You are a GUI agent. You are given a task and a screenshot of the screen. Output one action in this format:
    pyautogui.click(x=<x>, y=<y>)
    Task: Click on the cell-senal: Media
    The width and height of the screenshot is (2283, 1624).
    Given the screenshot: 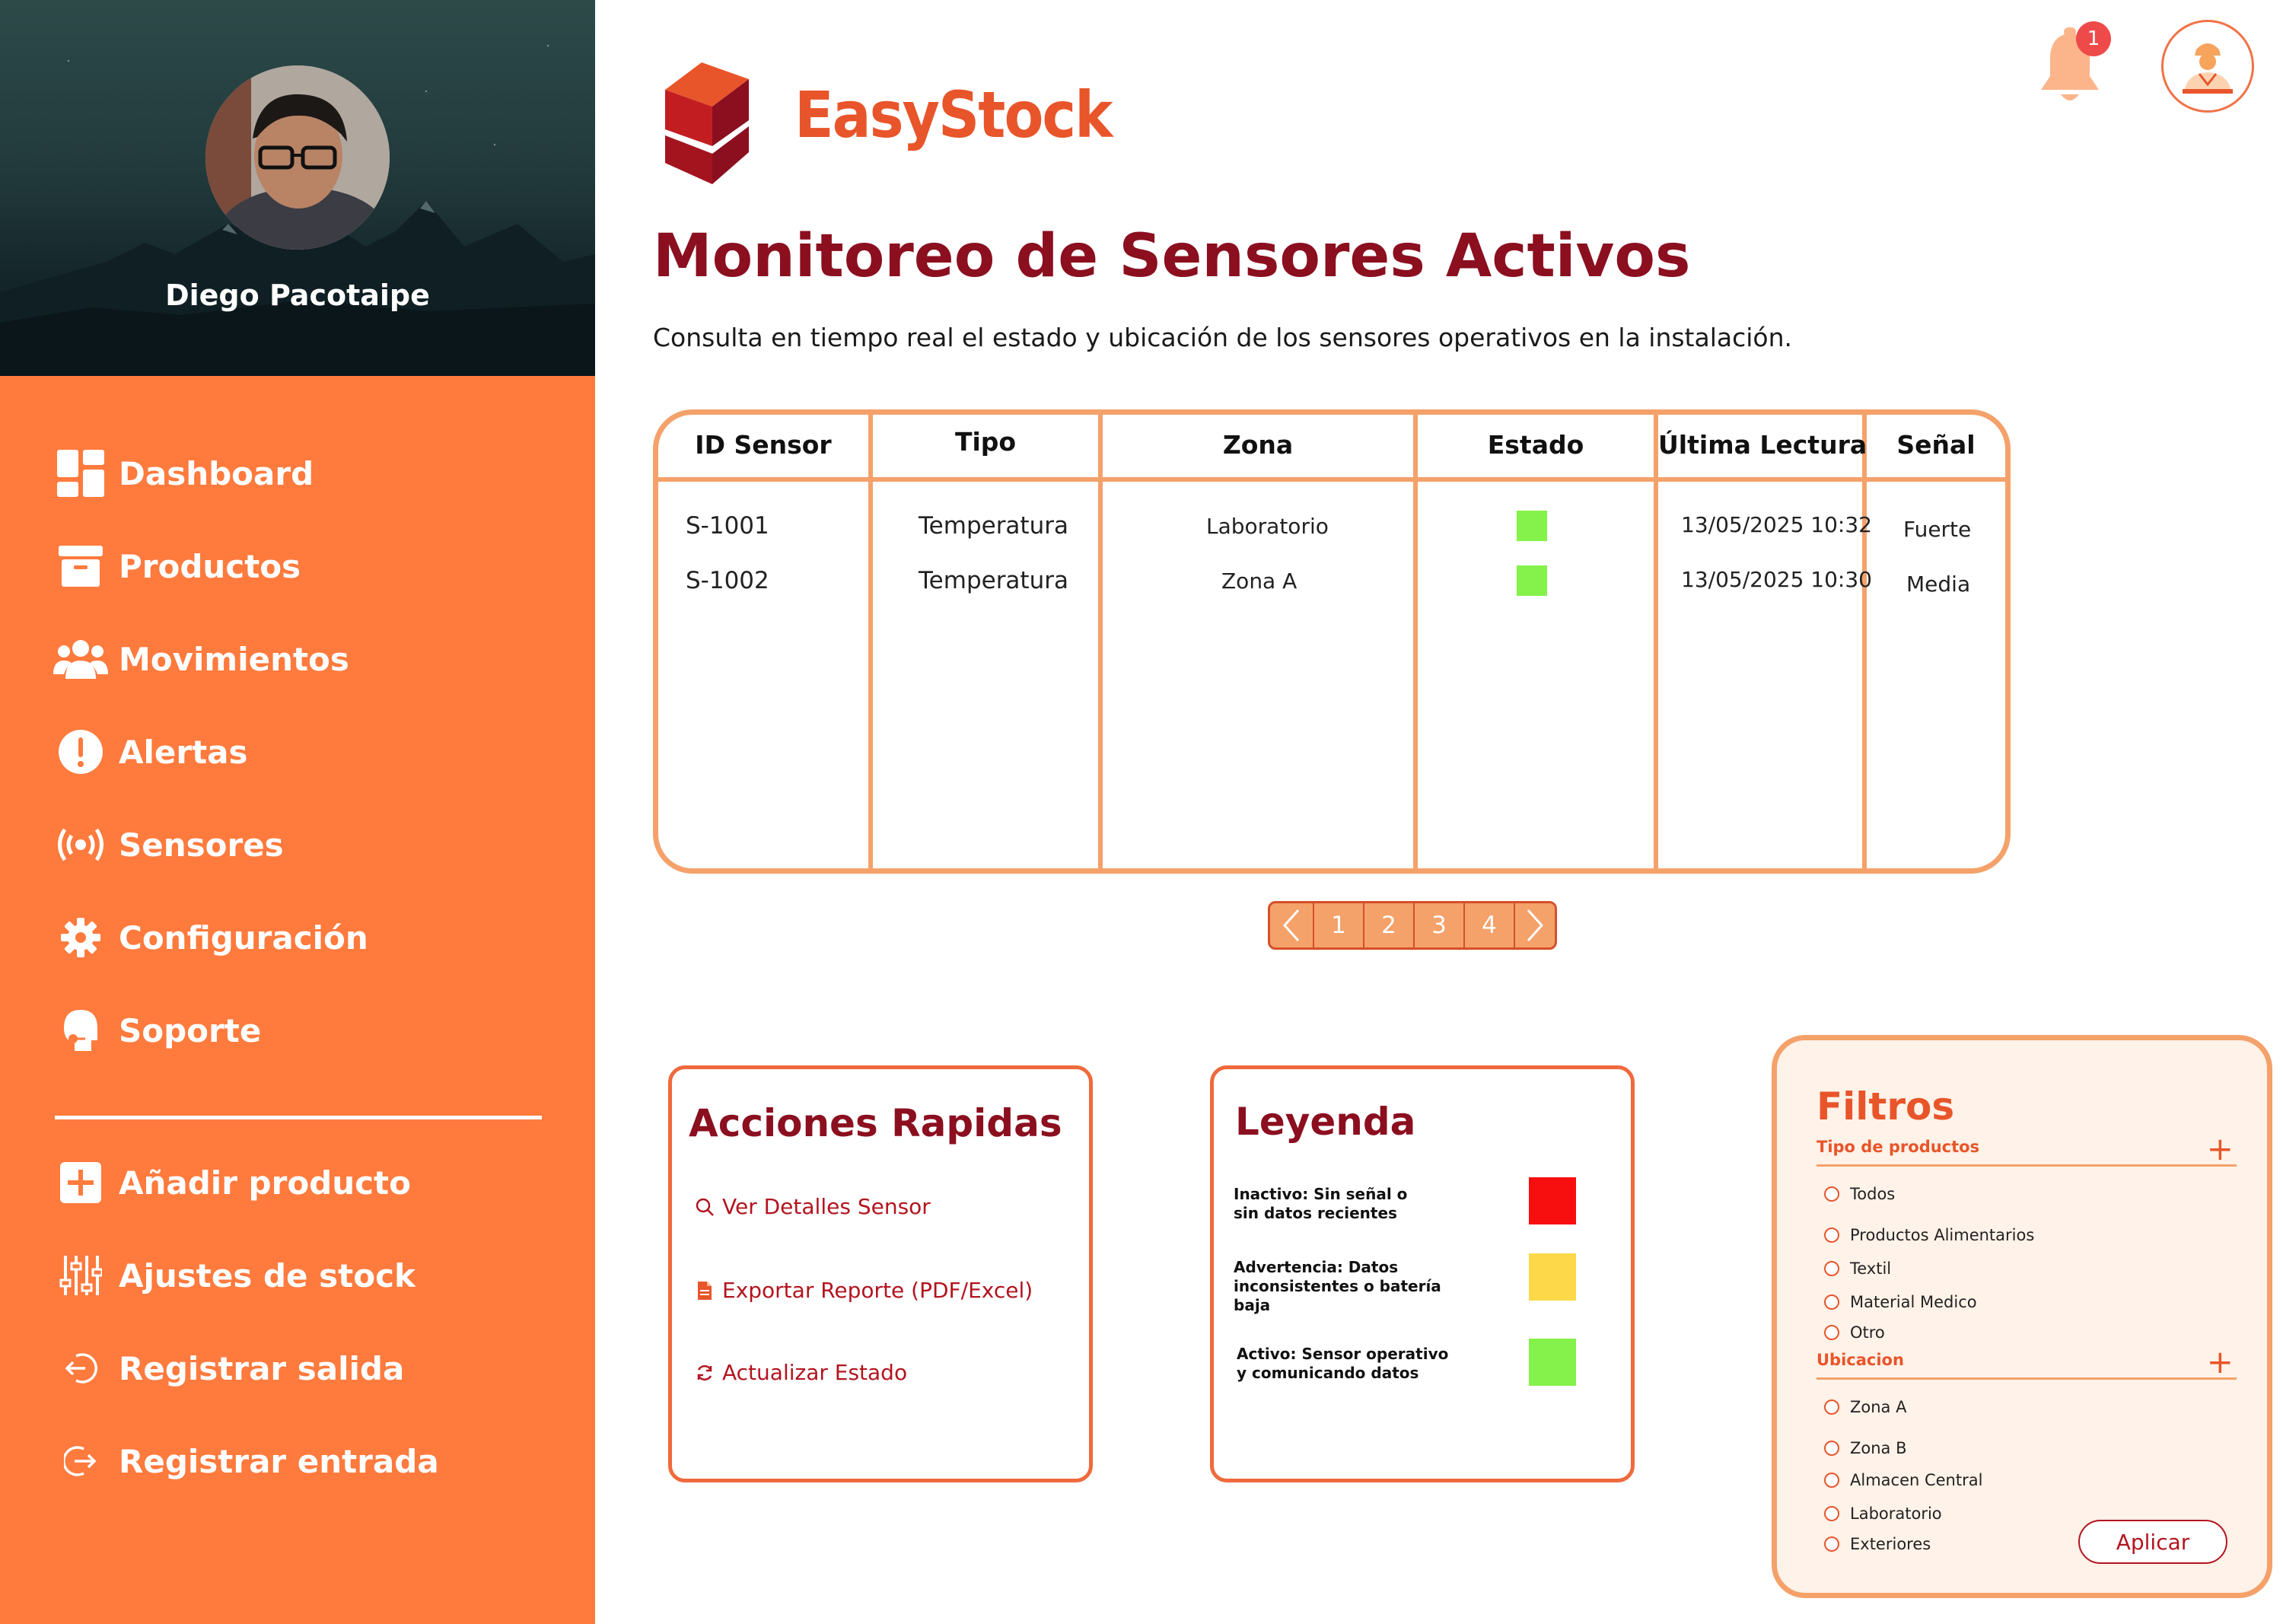 What is the action you would take?
    pyautogui.click(x=1938, y=584)
    